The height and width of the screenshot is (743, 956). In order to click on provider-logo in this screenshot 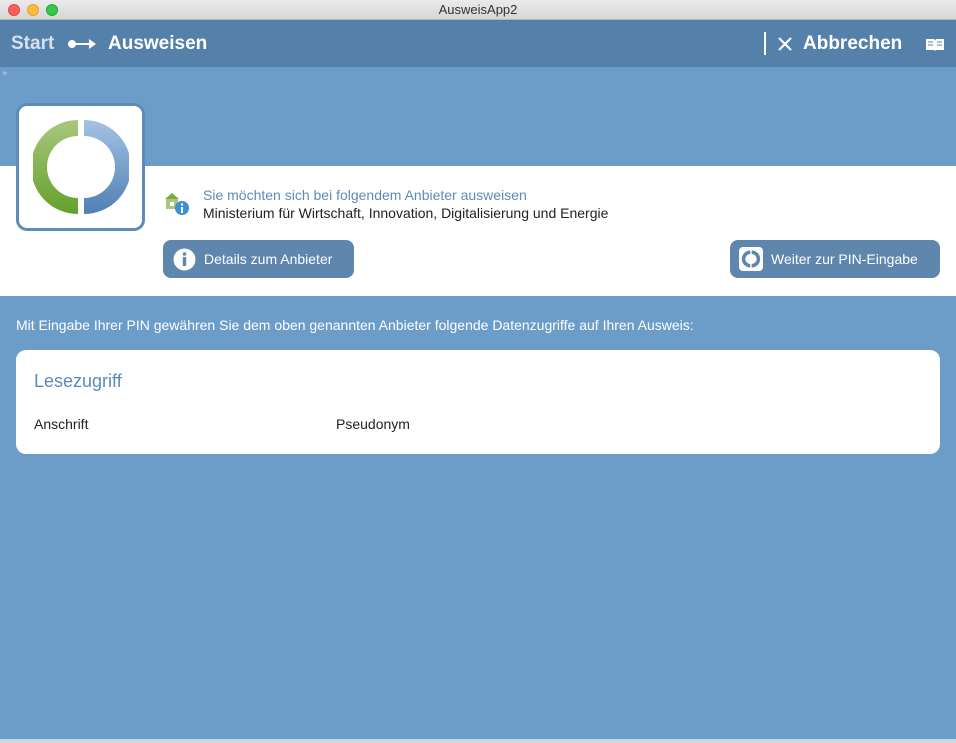, I will do `click(80, 167)`.